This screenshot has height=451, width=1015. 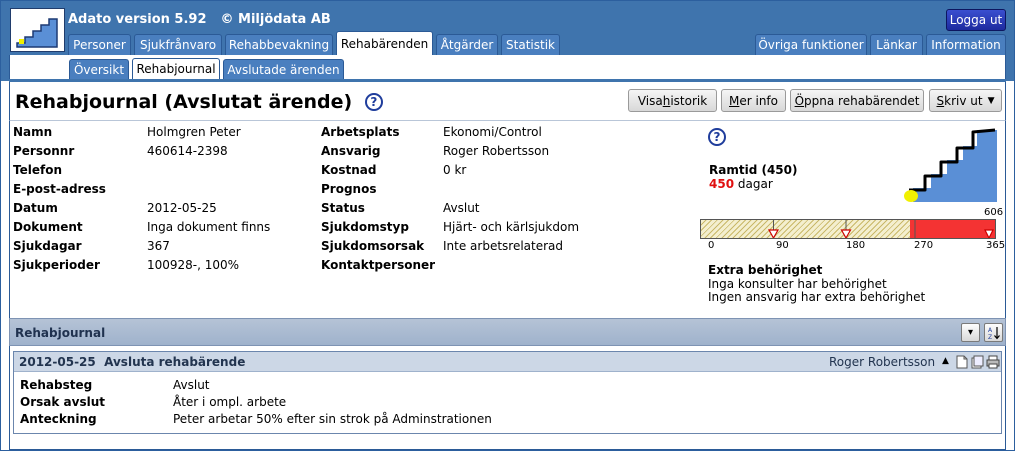 What do you see at coordinates (194, 132) in the screenshot?
I see `field-value-namn: Holmgren Peter` at bounding box center [194, 132].